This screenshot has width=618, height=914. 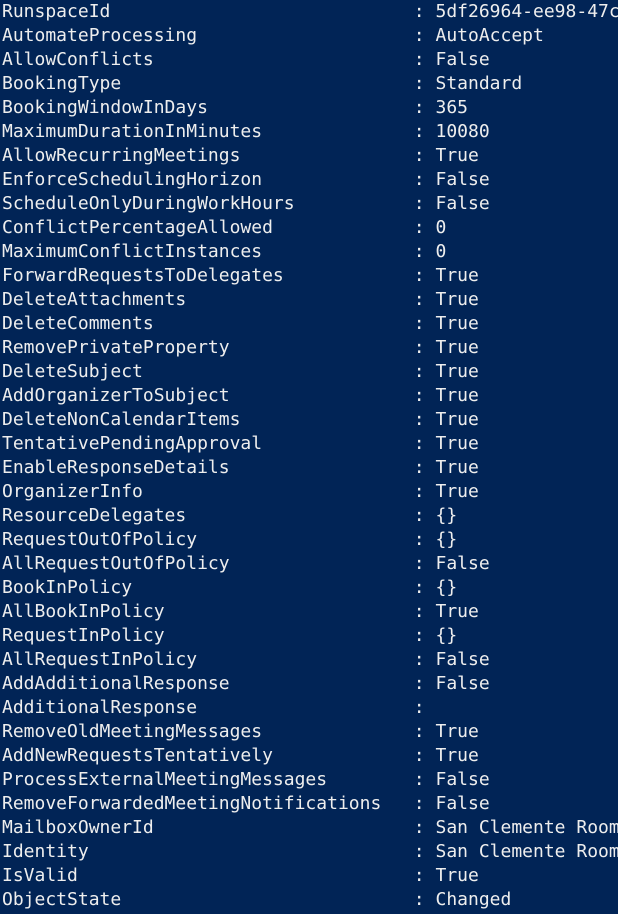 I want to click on property-row: ScheduleOnlyDuringWorkHours : False, so click(x=246, y=203).